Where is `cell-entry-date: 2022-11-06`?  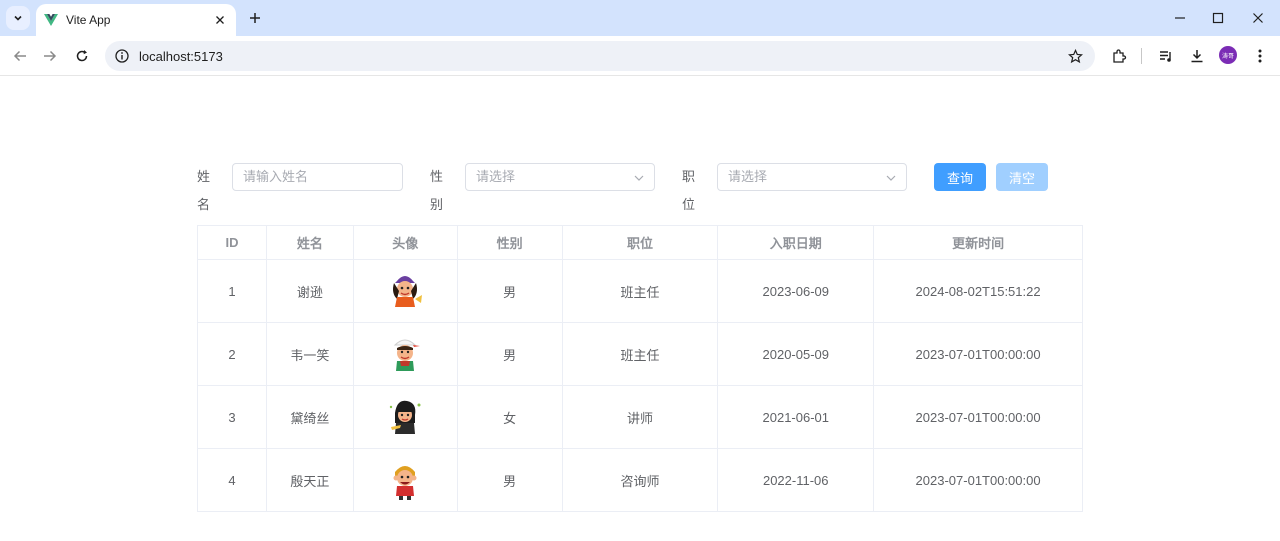
cell-entry-date: 2022-11-06 is located at coordinates (796, 480).